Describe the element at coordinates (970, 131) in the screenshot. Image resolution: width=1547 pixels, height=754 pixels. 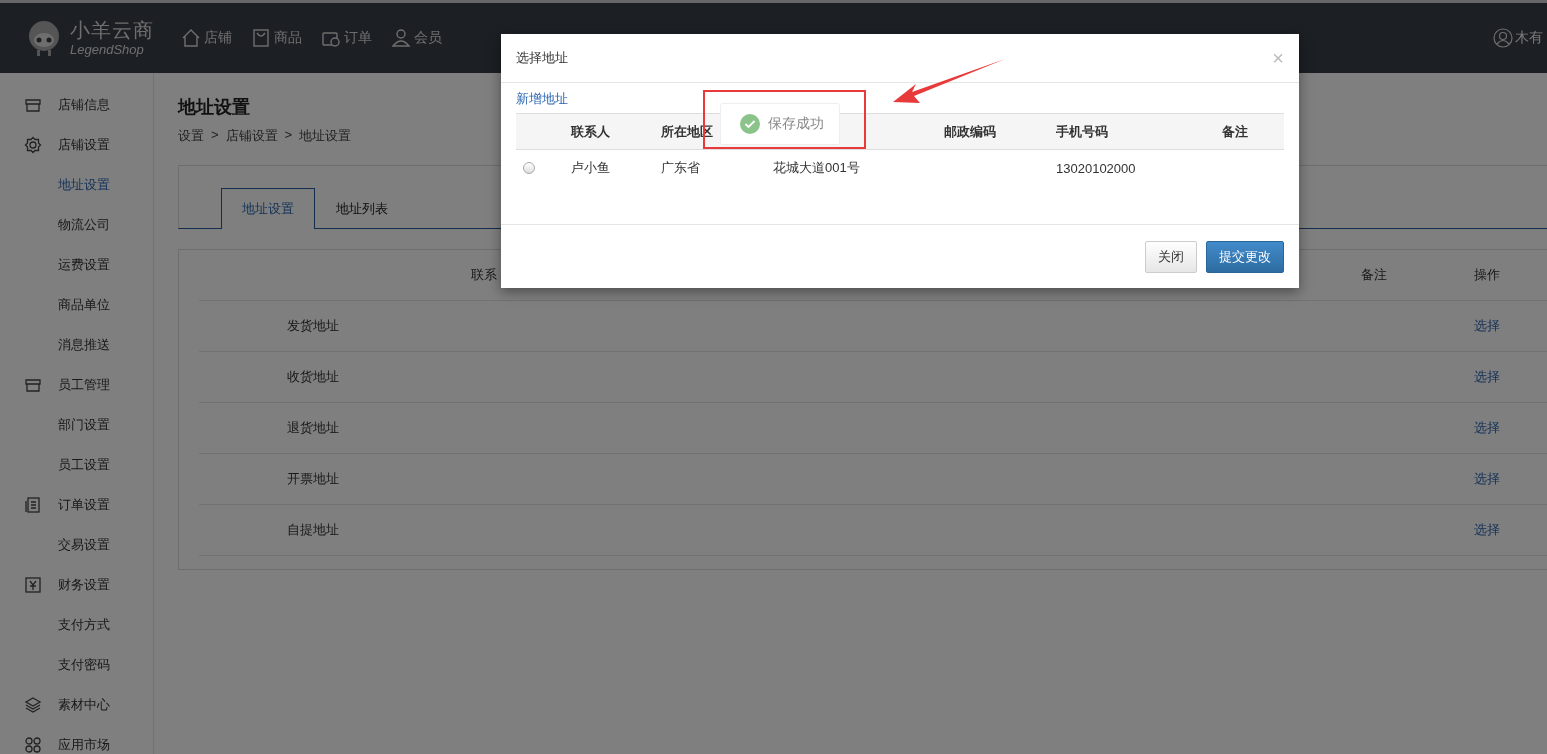
I see `column-header: 邮政编码` at that location.